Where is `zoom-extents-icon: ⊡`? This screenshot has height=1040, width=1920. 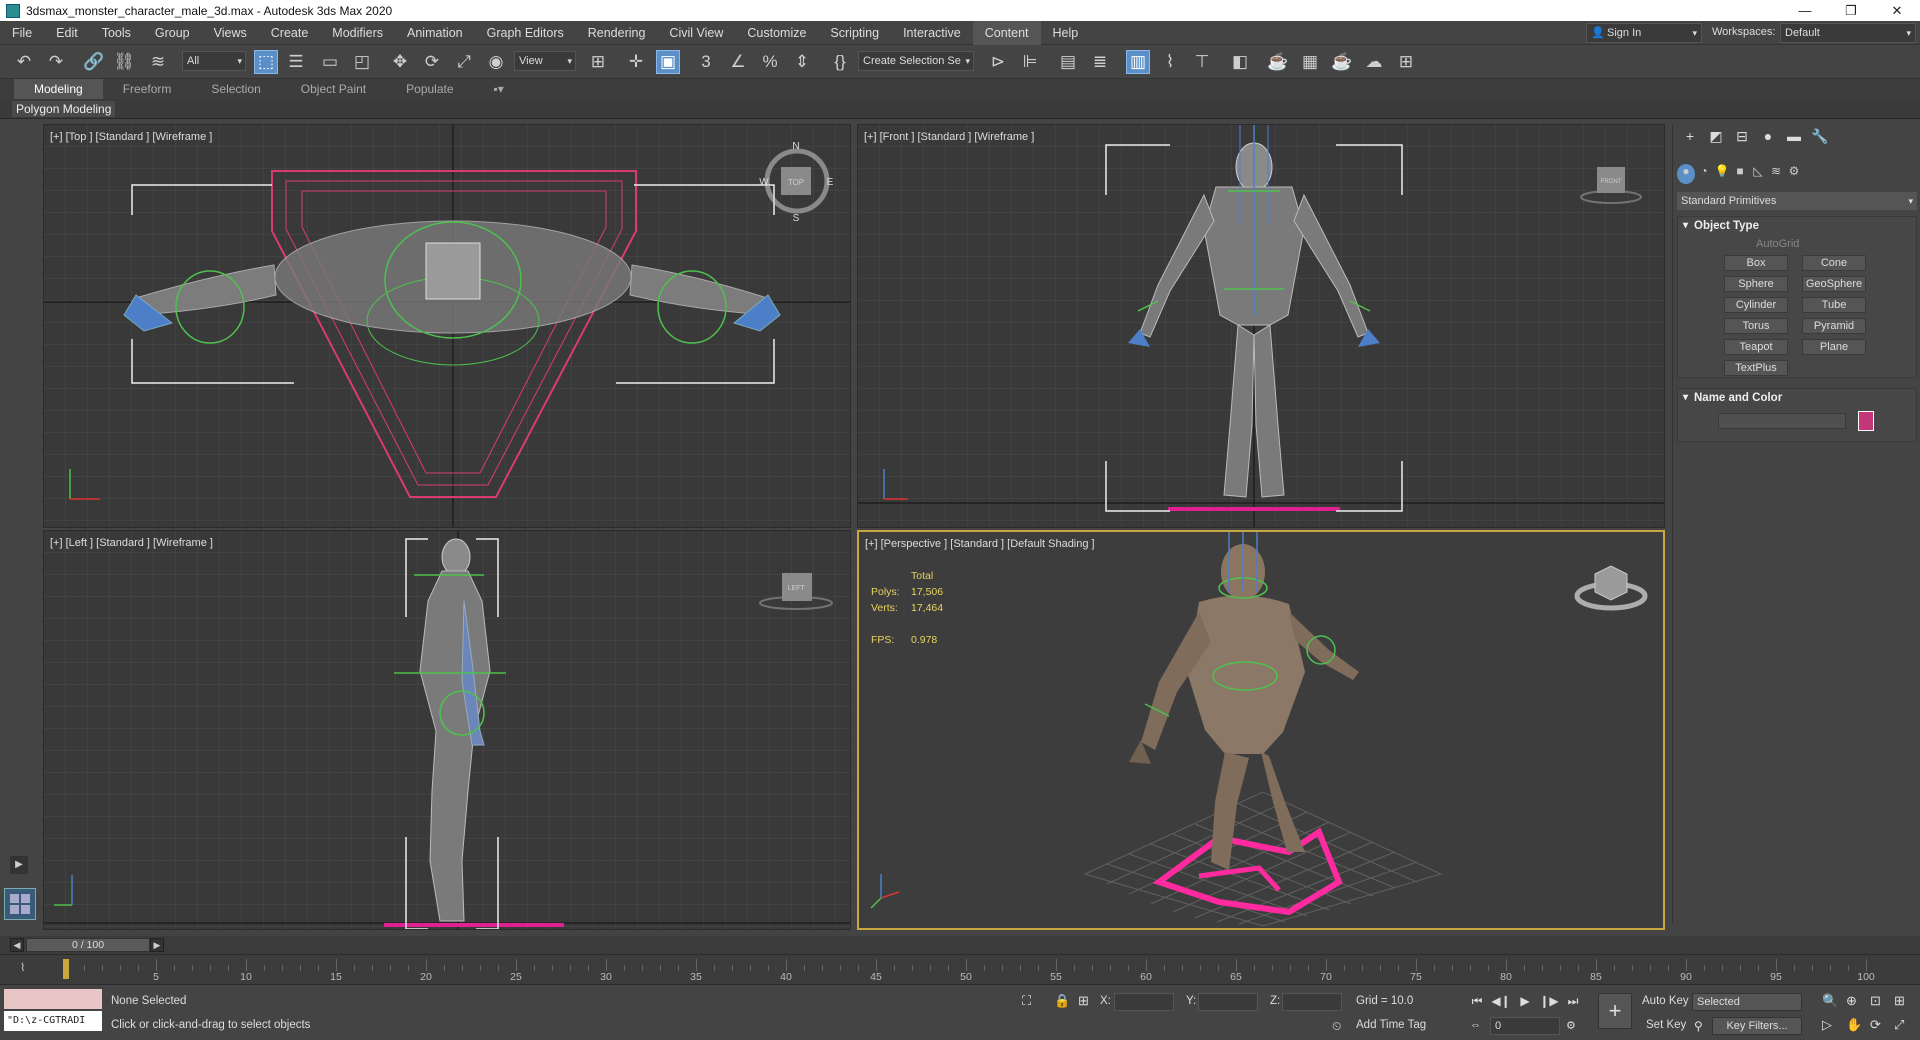 zoom-extents-icon: ⊡ is located at coordinates (1875, 1001).